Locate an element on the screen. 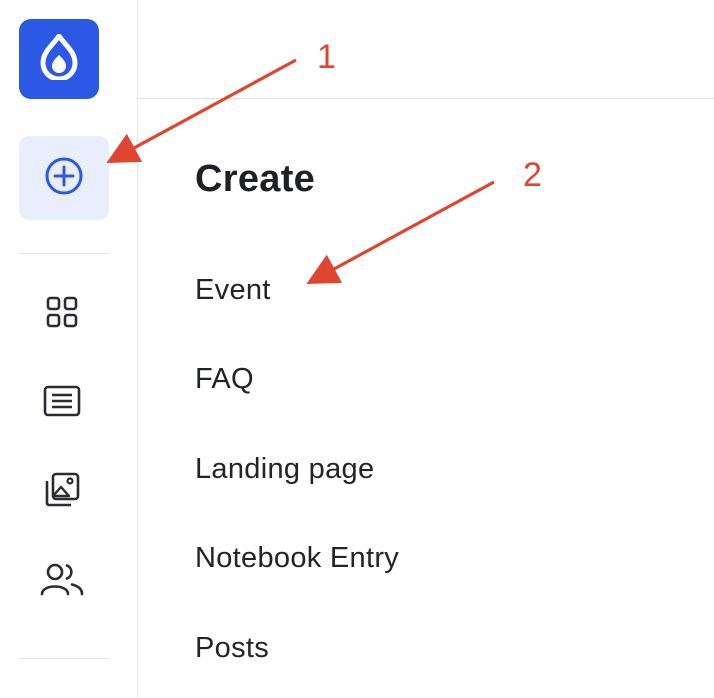 Image resolution: width=714 pixels, height=698 pixels. sidebar-item-media is located at coordinates (62, 492).